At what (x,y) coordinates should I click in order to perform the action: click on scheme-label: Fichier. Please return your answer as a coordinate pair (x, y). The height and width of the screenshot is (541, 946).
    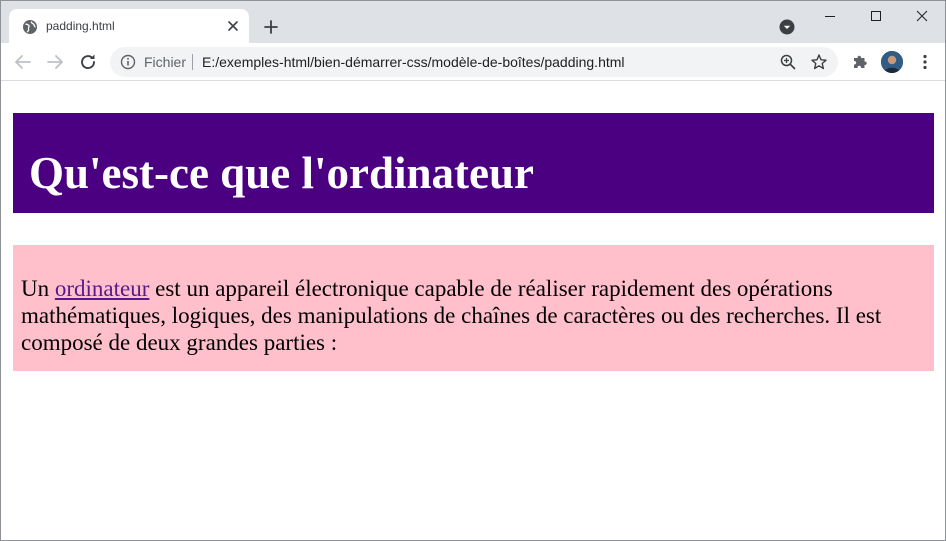
    Looking at the image, I should click on (165, 62).